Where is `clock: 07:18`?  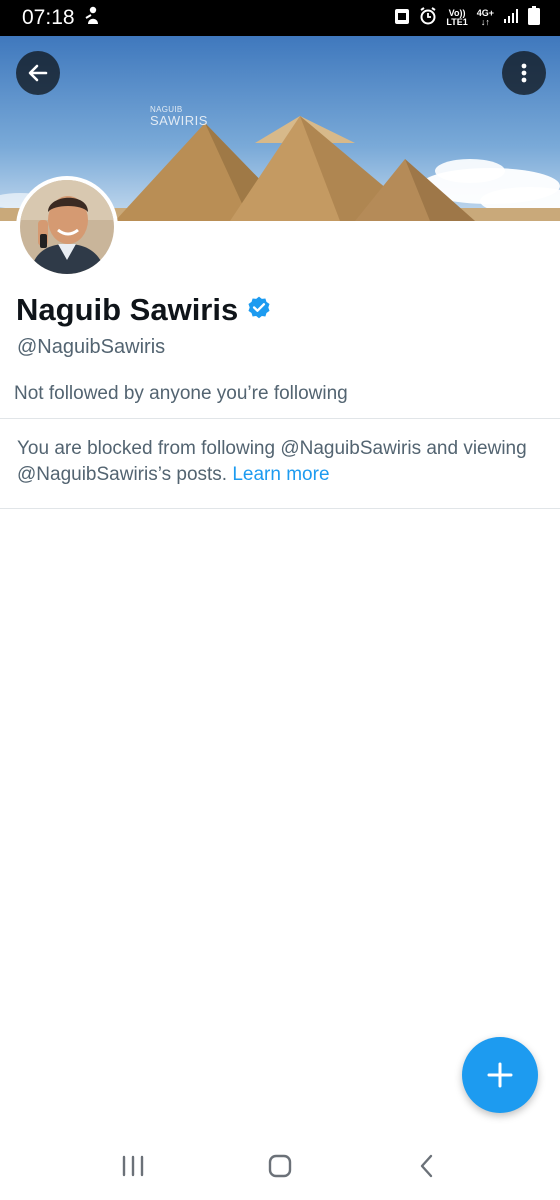 clock: 07:18 is located at coordinates (48, 17).